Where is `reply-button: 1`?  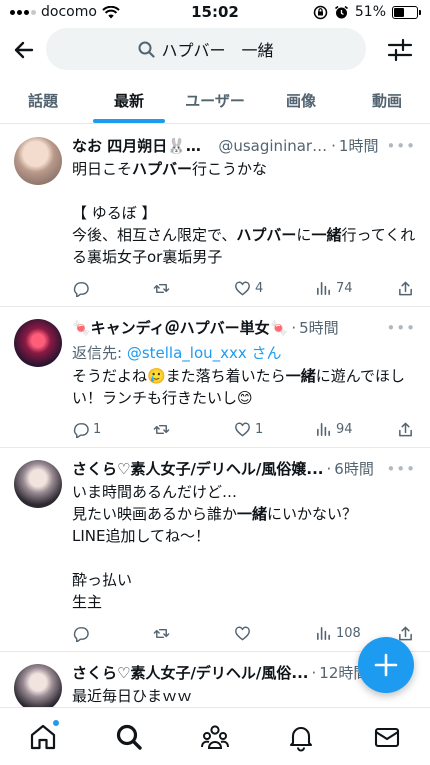
reply-button: 1 is located at coordinates (95, 429).